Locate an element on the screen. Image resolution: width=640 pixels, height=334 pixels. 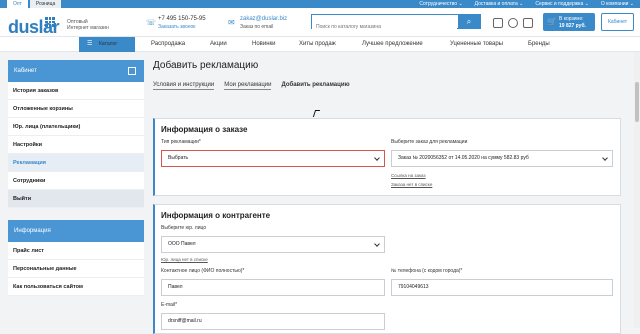
callback-link: Заказать звонок is located at coordinates (176, 27).